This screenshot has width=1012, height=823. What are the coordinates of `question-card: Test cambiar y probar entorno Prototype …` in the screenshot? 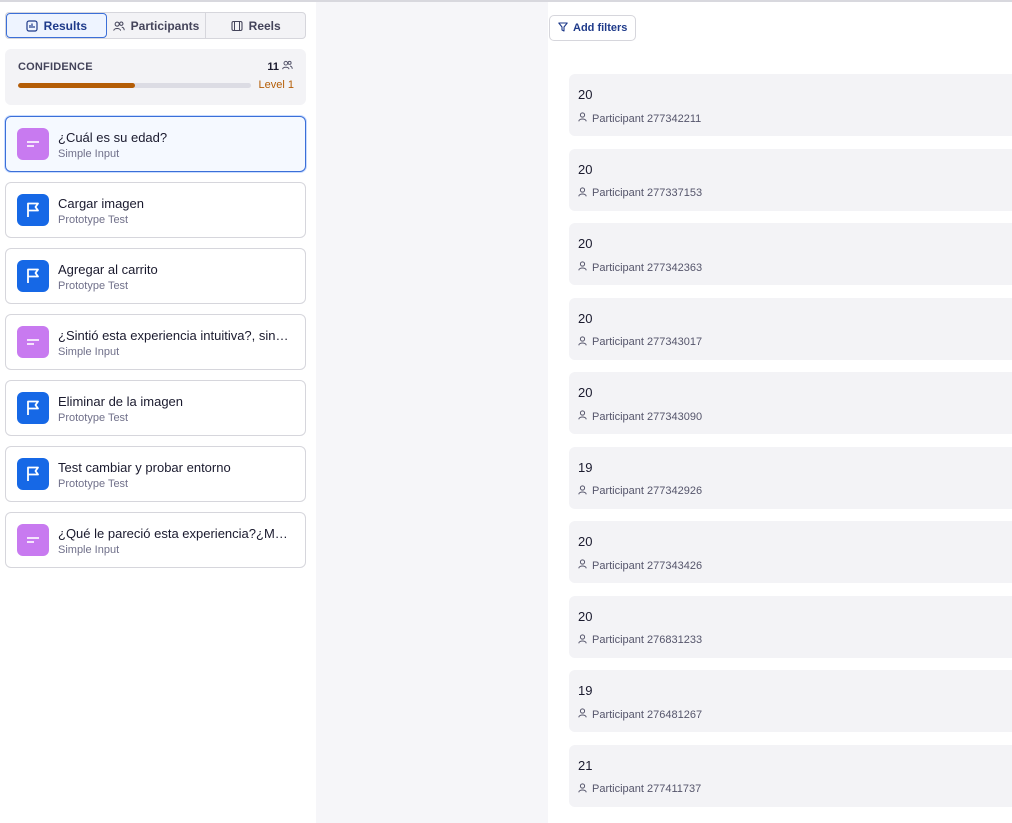 It's located at (155, 474).